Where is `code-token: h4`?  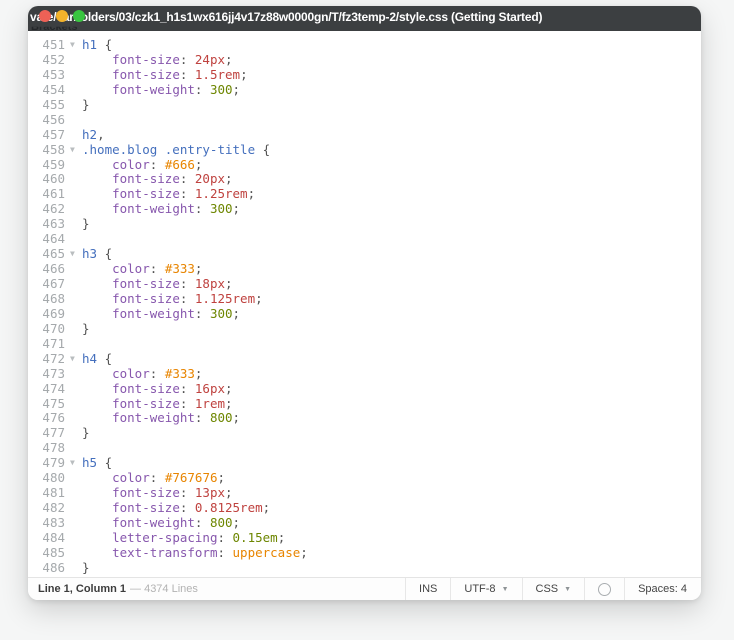 code-token: h4 is located at coordinates (90, 358).